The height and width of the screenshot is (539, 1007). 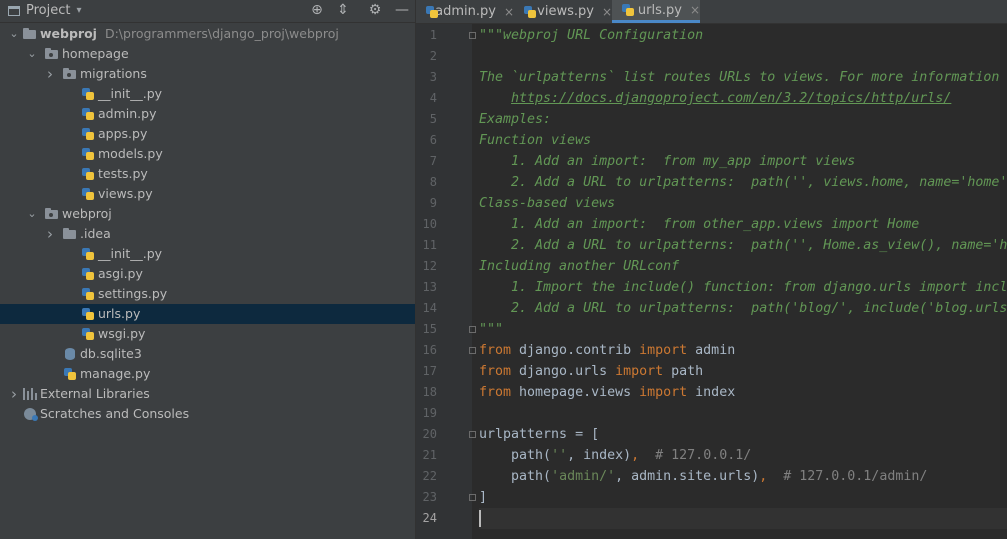 I want to click on line-number: 10, so click(x=429, y=224).